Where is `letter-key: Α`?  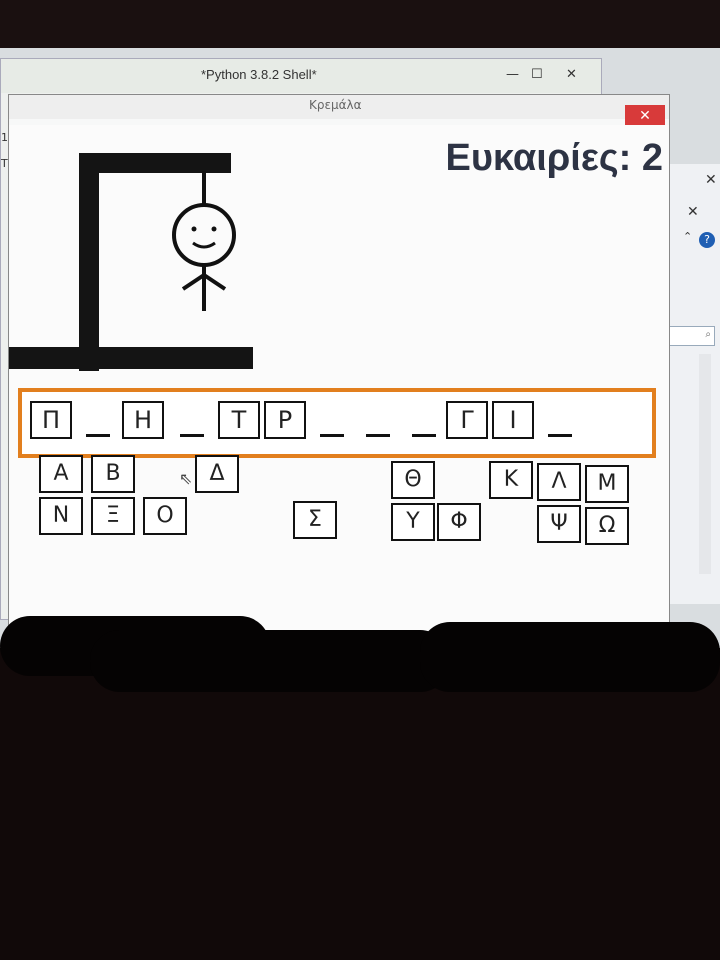 letter-key: Α is located at coordinates (61, 474).